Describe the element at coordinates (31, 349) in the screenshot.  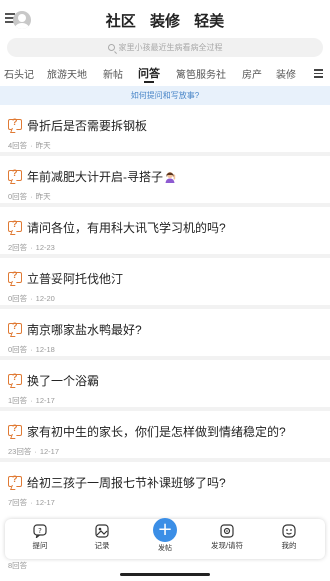
I see `question-meta: 0回答 · 12-18` at that location.